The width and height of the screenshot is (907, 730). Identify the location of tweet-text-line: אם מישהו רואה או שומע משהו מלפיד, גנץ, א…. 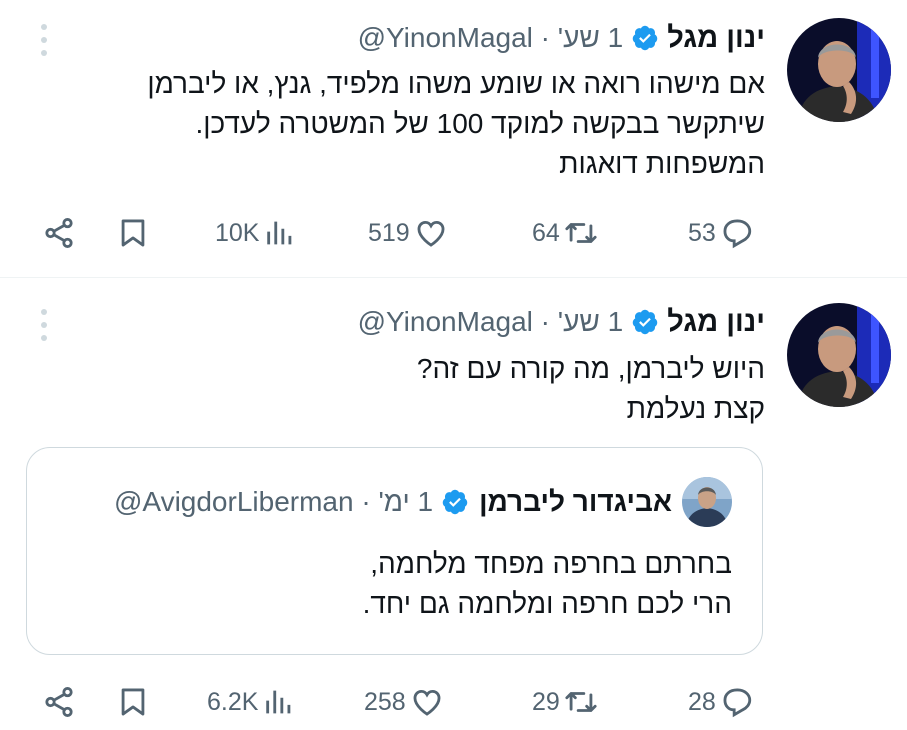
(456, 83).